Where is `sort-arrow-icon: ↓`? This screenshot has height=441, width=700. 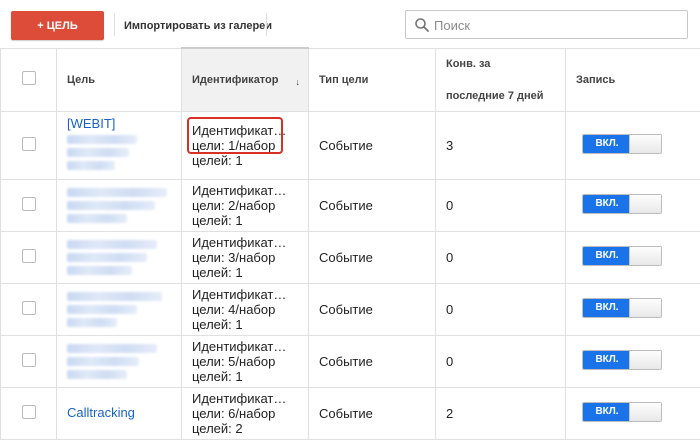 sort-arrow-icon: ↓ is located at coordinates (298, 82).